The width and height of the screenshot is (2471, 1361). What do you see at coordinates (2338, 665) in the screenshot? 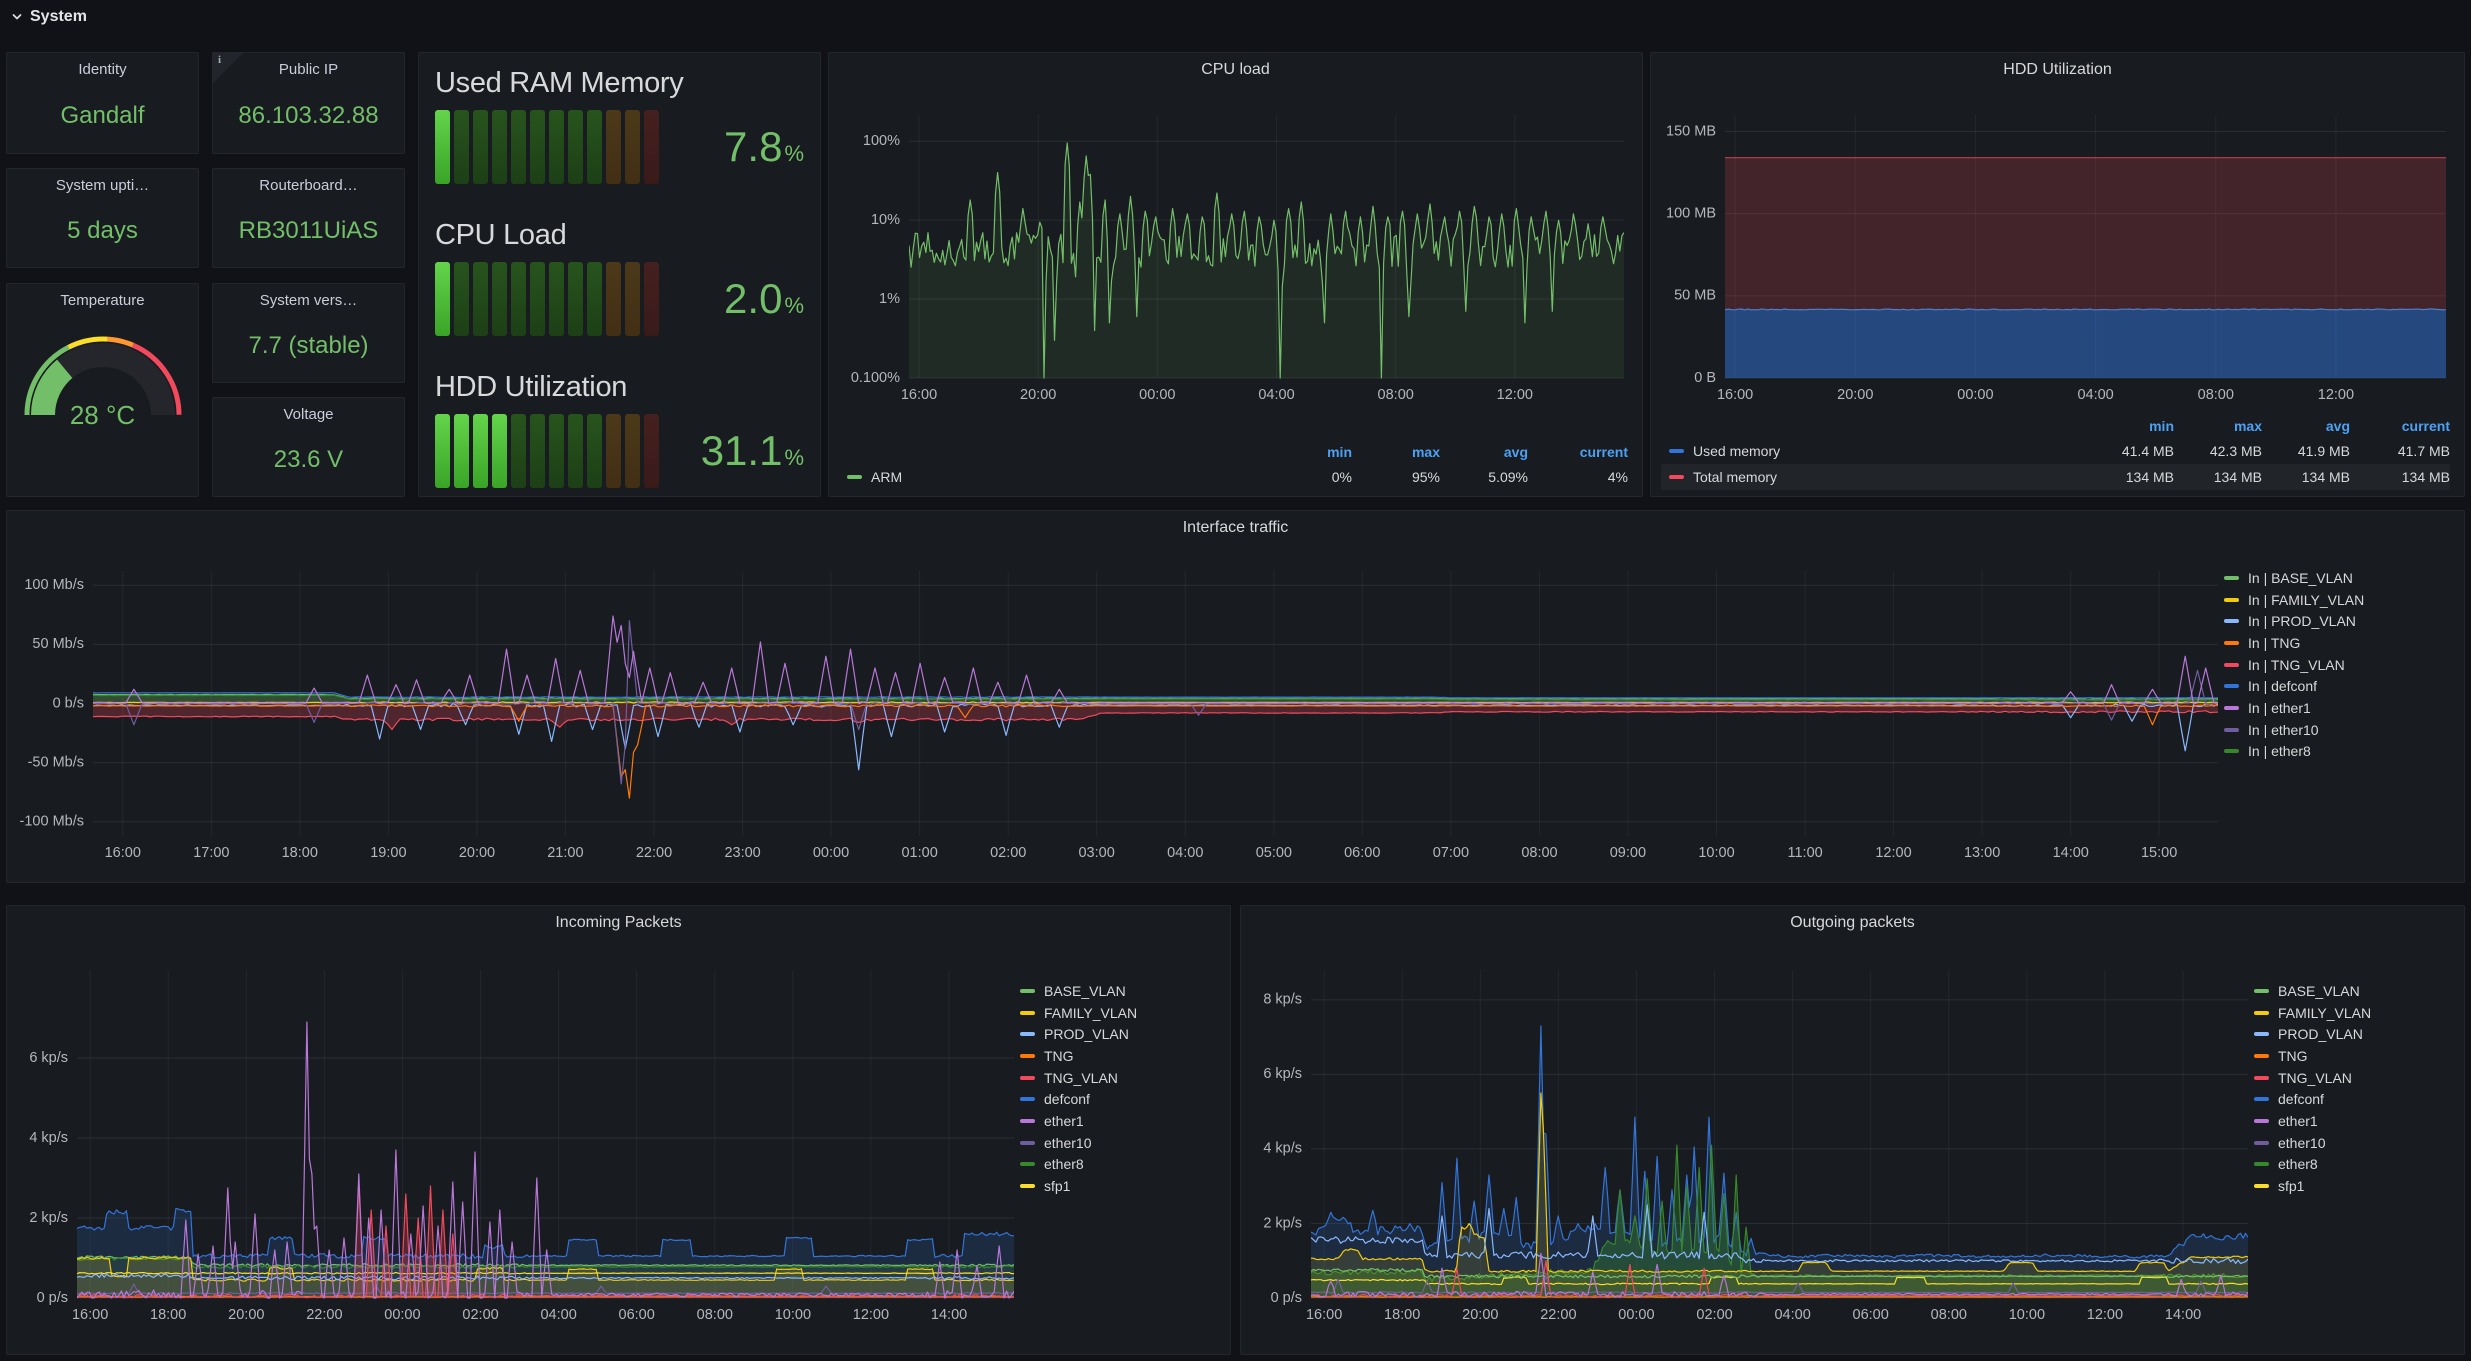
I see `legend-item-In | TNG_VLAN: In | TNG_VLAN` at bounding box center [2338, 665].